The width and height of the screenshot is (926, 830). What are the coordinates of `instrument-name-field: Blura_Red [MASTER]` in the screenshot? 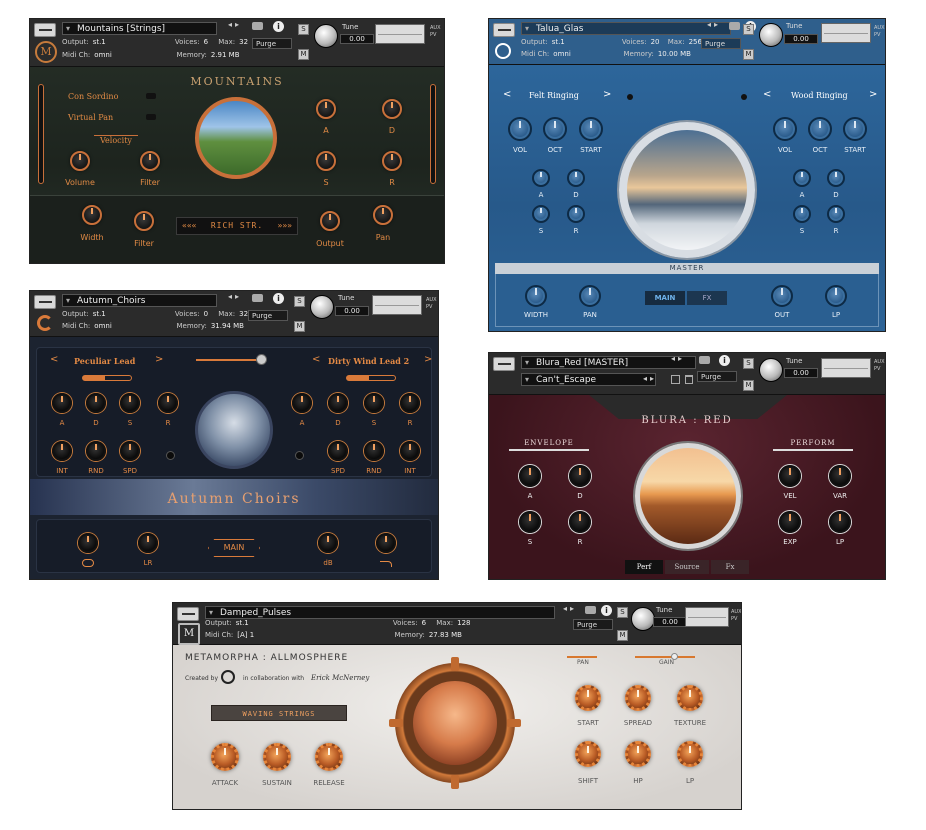 It's located at (608, 362).